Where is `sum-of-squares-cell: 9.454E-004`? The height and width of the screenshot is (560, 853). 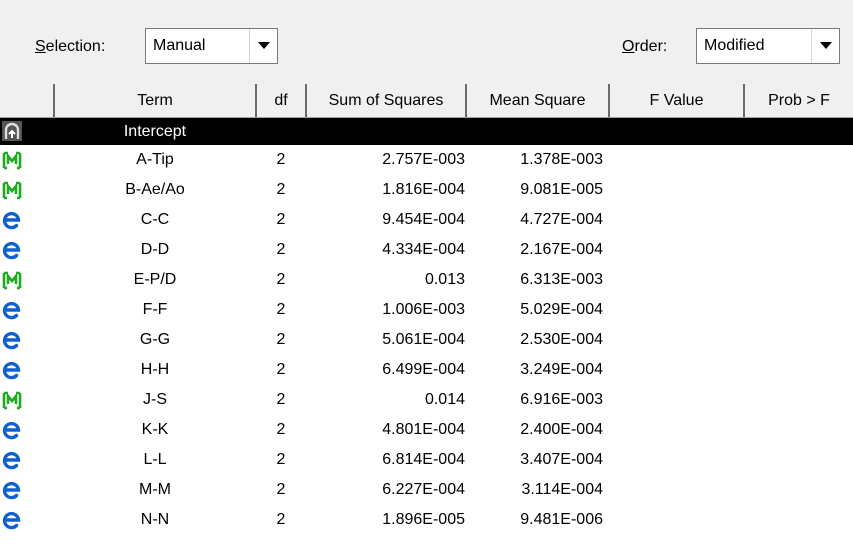
sum-of-squares-cell: 9.454E-004 is located at coordinates (423, 219).